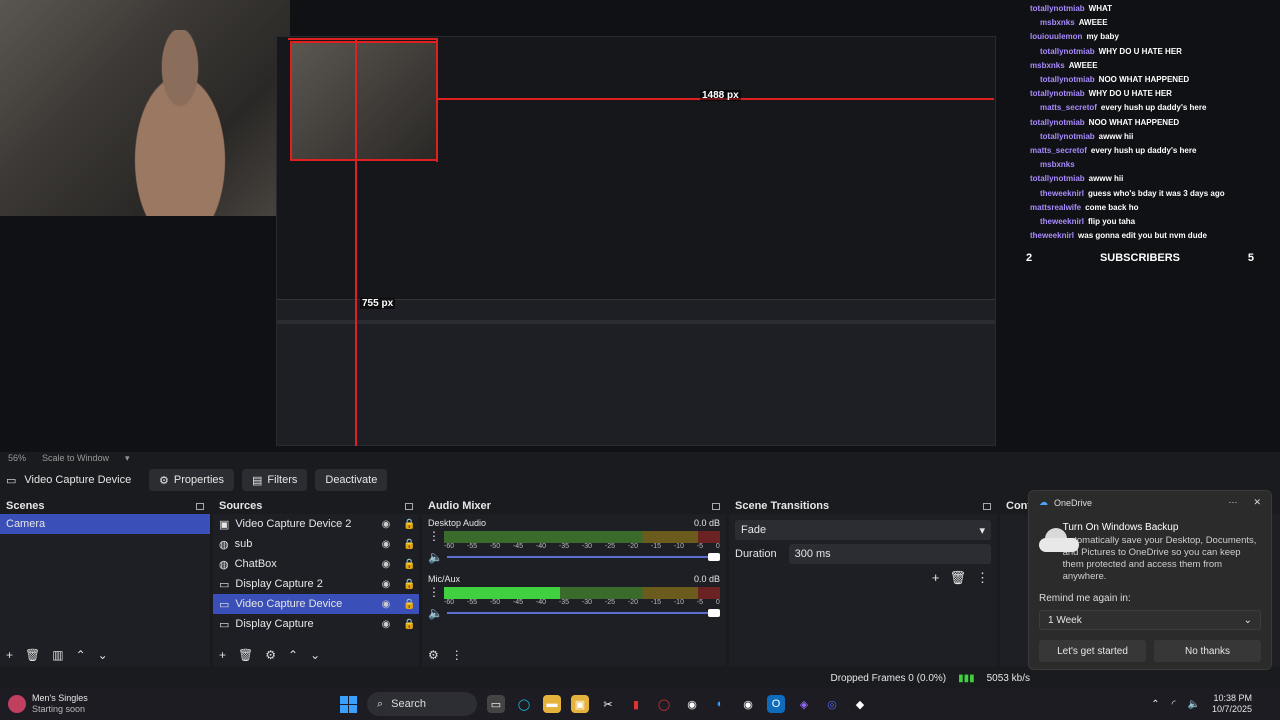 The width and height of the screenshot is (1280, 720). I want to click on source-item: ▣ Video Capture Device 2 ◉ 🔒, so click(316, 524).